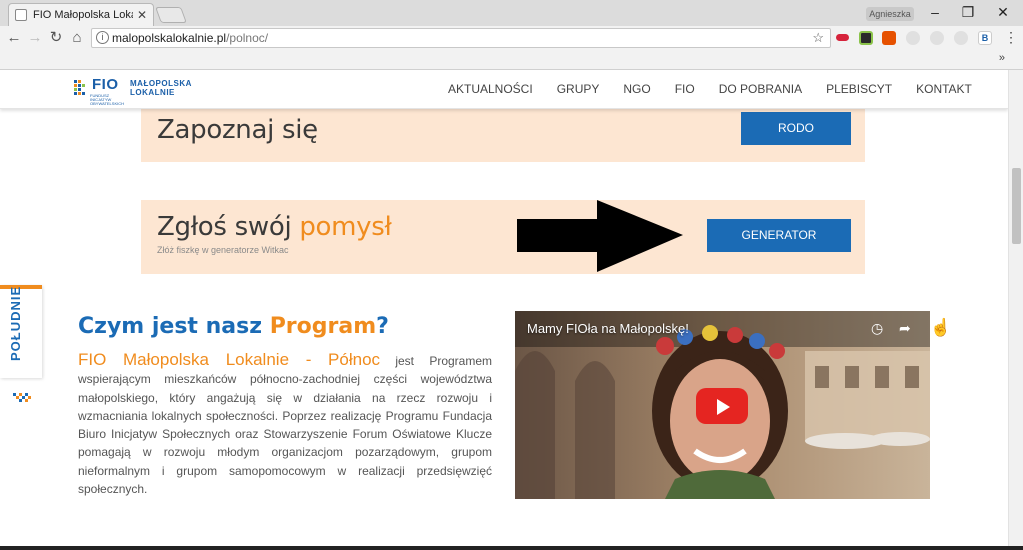  I want to click on profile-button: Agnieszka, so click(890, 14).